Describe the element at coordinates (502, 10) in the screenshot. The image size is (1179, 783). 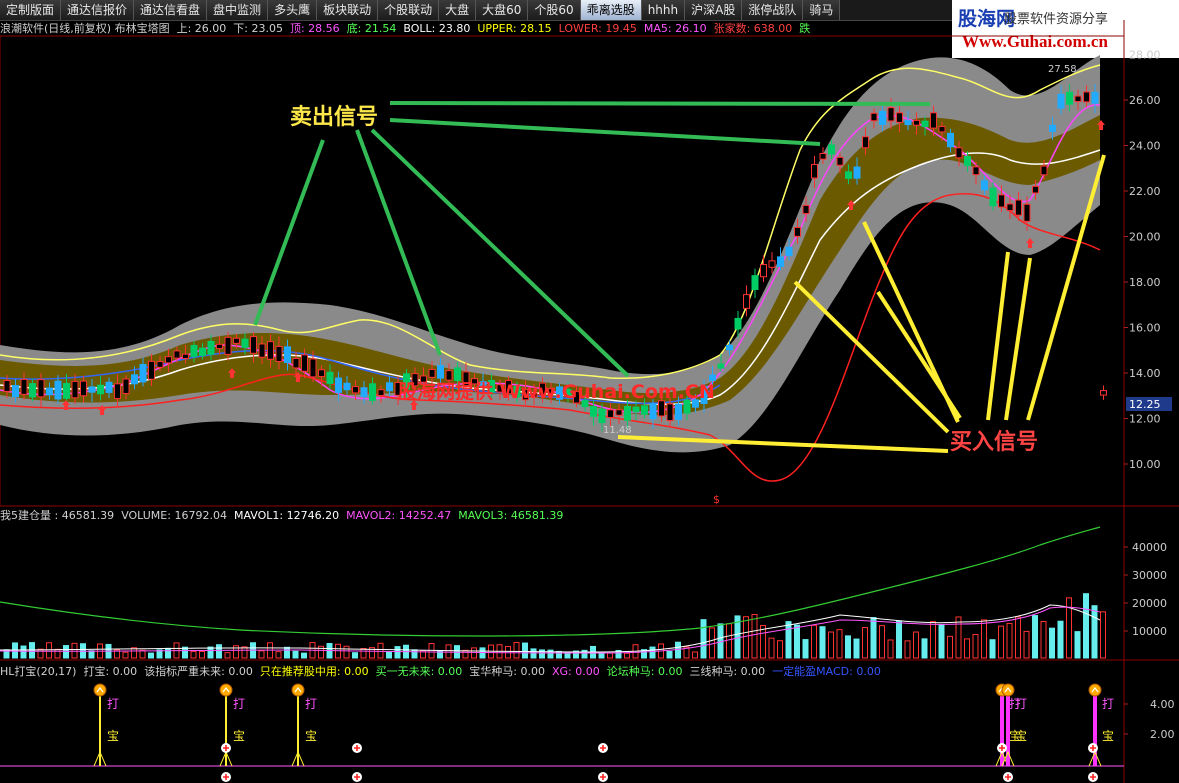
I see `tab-8: 大盘60` at that location.